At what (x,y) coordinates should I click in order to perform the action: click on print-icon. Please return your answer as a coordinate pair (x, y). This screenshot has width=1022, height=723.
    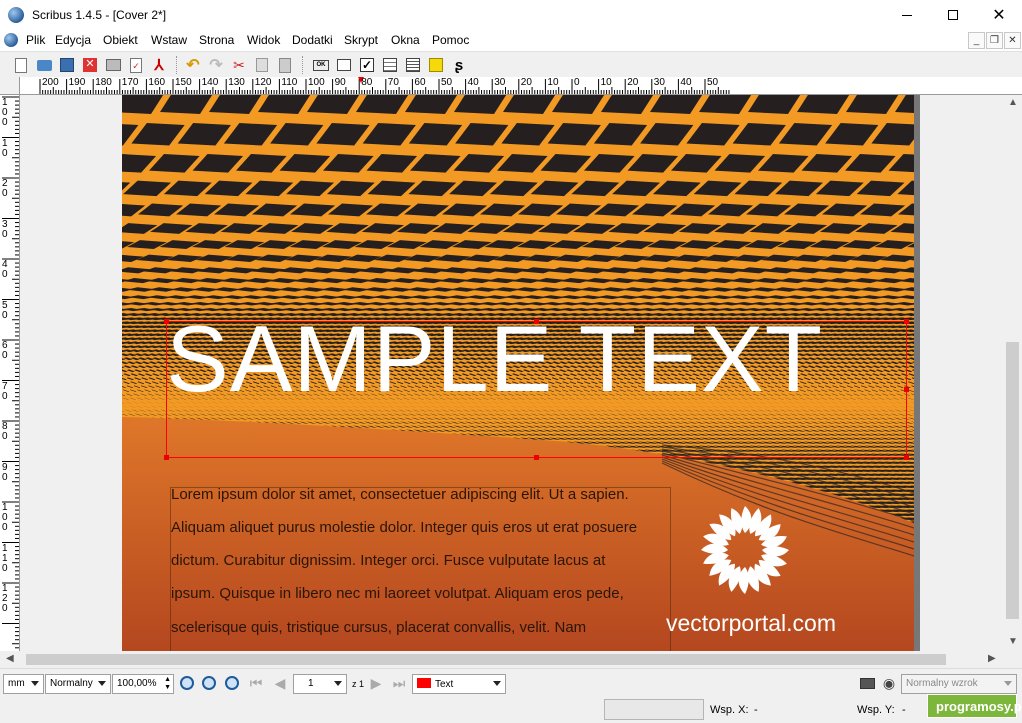
    Looking at the image, I should click on (113, 65).